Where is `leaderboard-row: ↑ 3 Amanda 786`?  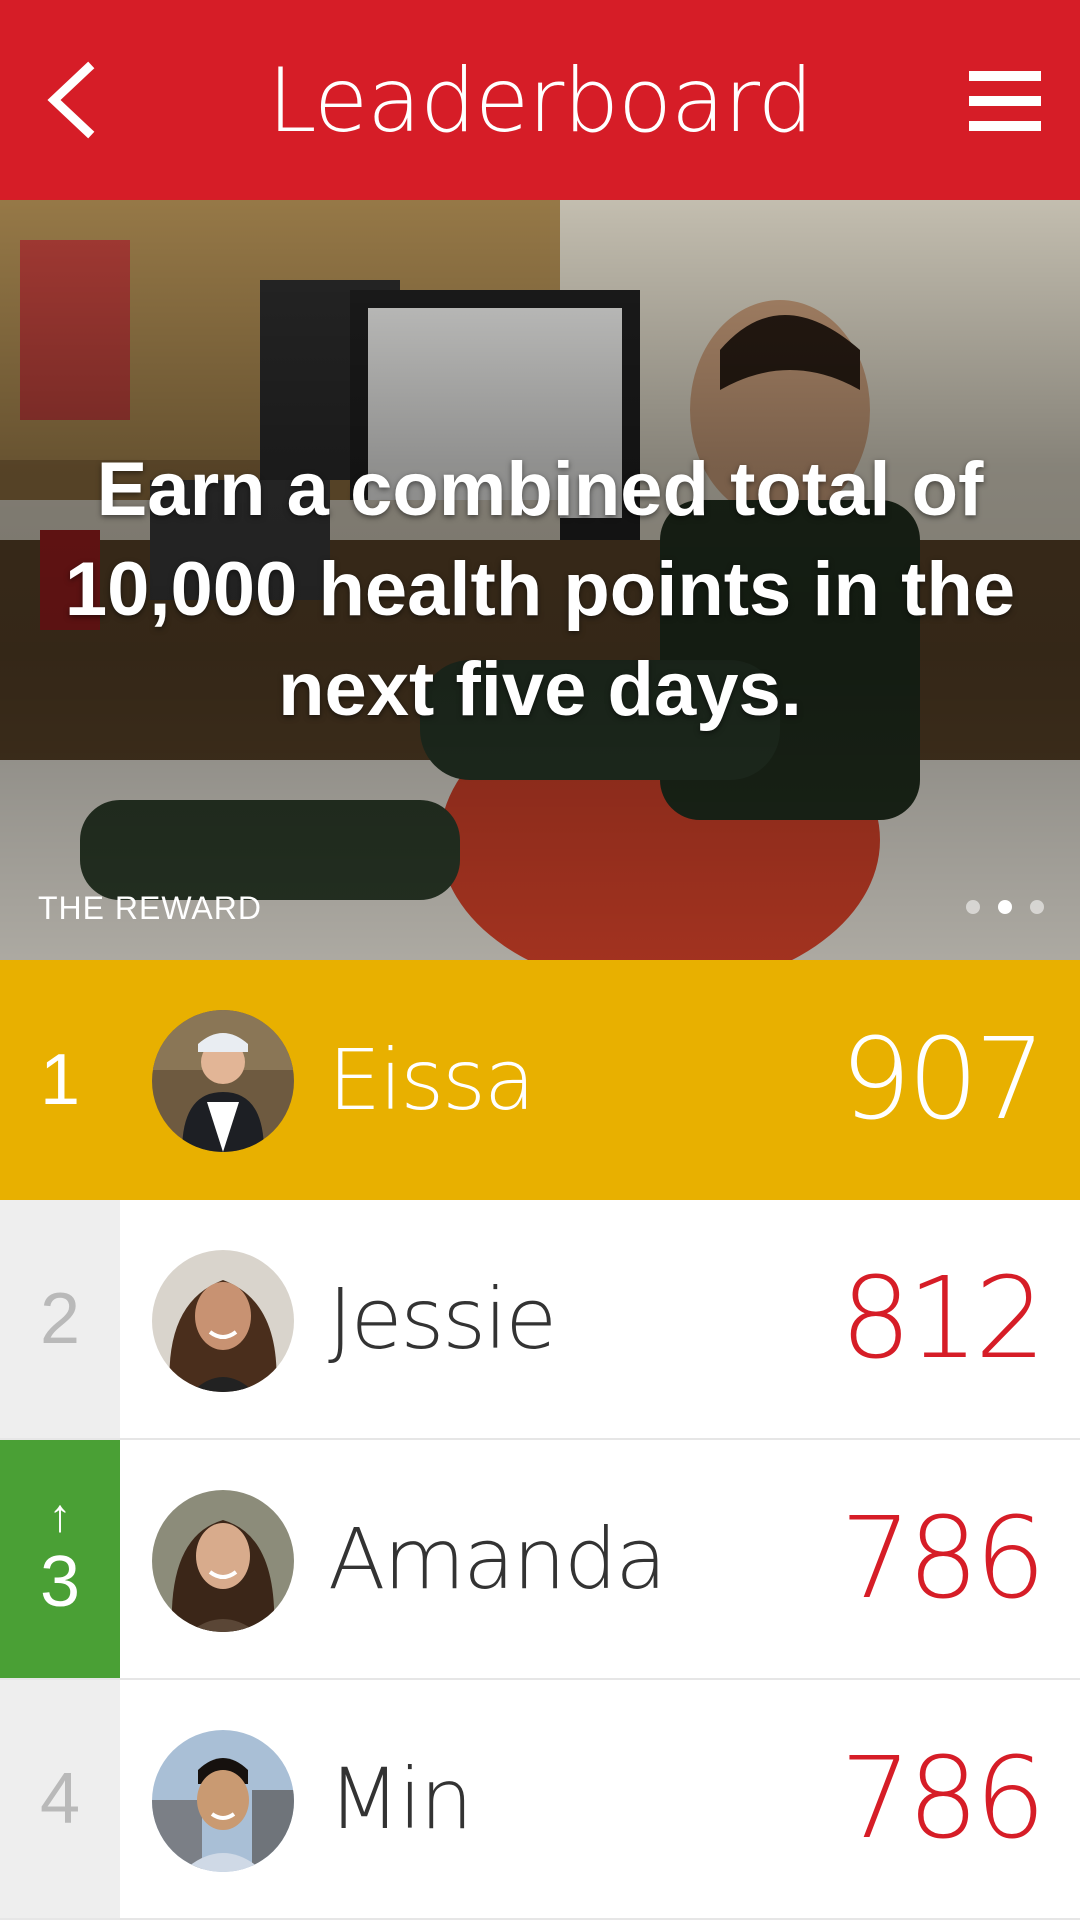
leaderboard-row: ↑ 3 Amanda 786 is located at coordinates (540, 1560).